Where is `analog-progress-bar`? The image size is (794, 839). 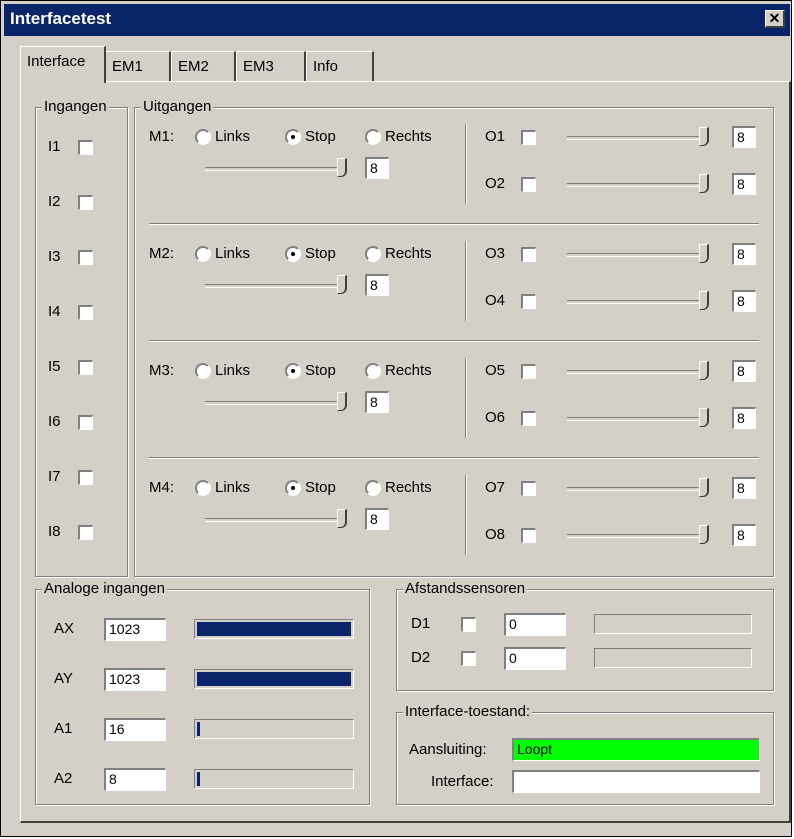 analog-progress-bar is located at coordinates (274, 779).